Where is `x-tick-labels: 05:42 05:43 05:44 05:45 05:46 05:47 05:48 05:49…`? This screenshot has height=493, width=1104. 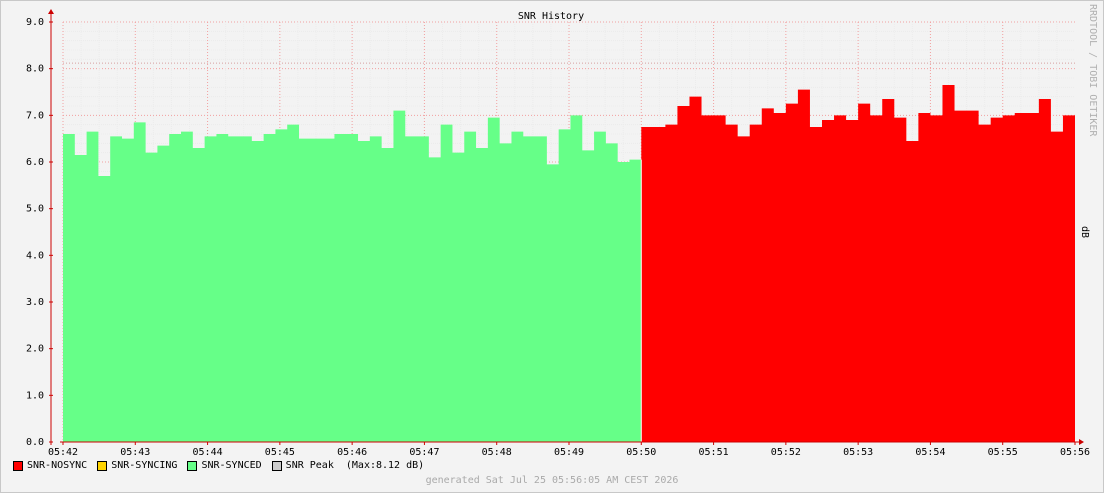
x-tick-labels: 05:42 05:43 05:44 05:45 05:46 05:47 05:48 05:49… is located at coordinates (569, 450).